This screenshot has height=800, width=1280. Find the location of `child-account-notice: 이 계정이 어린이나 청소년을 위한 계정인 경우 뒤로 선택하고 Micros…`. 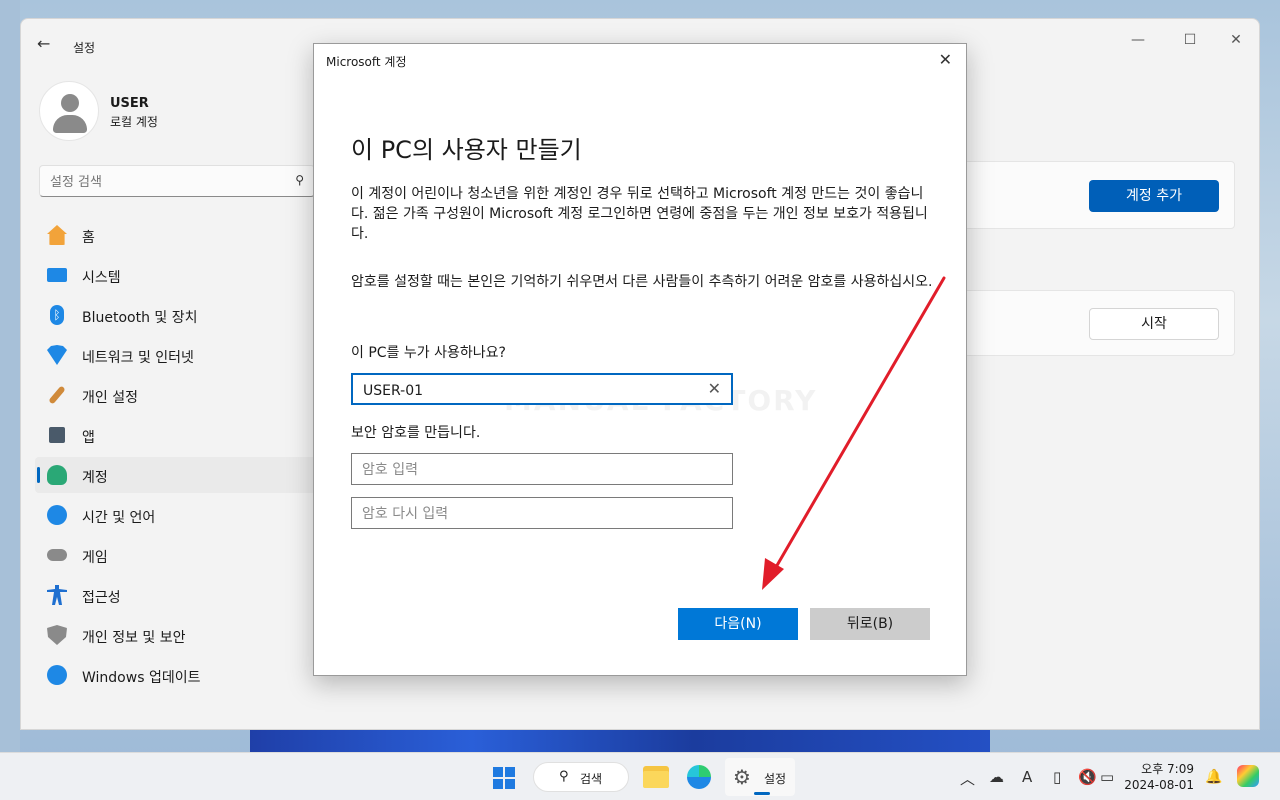

child-account-notice: 이 계정이 어린이나 청소년을 위한 계정인 경우 뒤로 선택하고 Micros… is located at coordinates (639, 214).